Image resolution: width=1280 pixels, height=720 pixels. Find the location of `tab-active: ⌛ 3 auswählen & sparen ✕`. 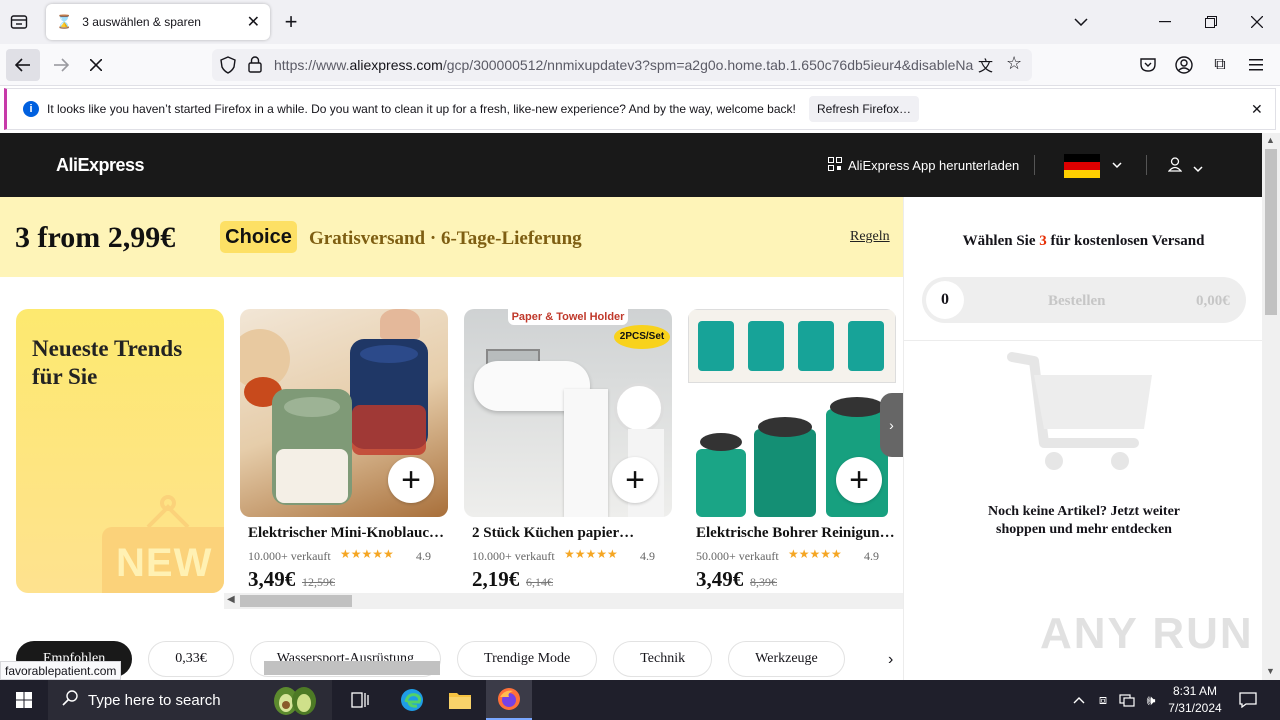

tab-active: ⌛ 3 auswählen & sparen ✕ is located at coordinates (158, 22).